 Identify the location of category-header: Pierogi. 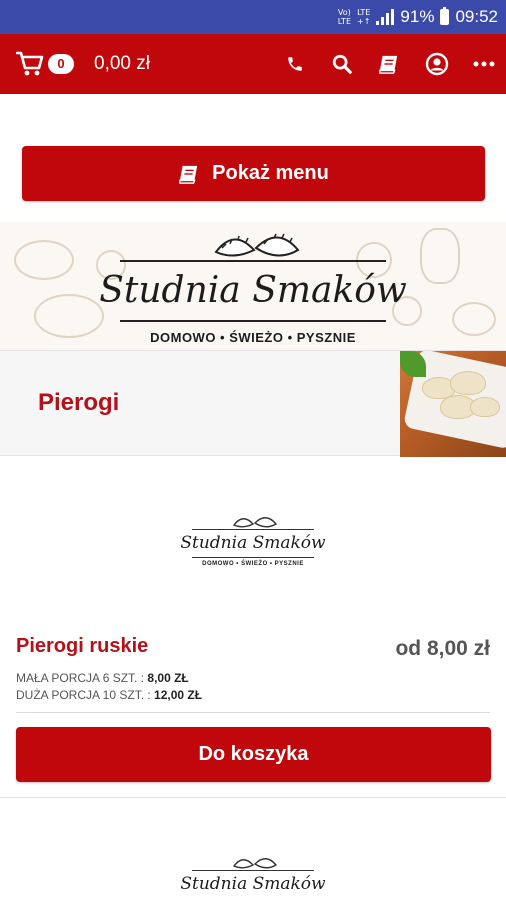
(253, 403).